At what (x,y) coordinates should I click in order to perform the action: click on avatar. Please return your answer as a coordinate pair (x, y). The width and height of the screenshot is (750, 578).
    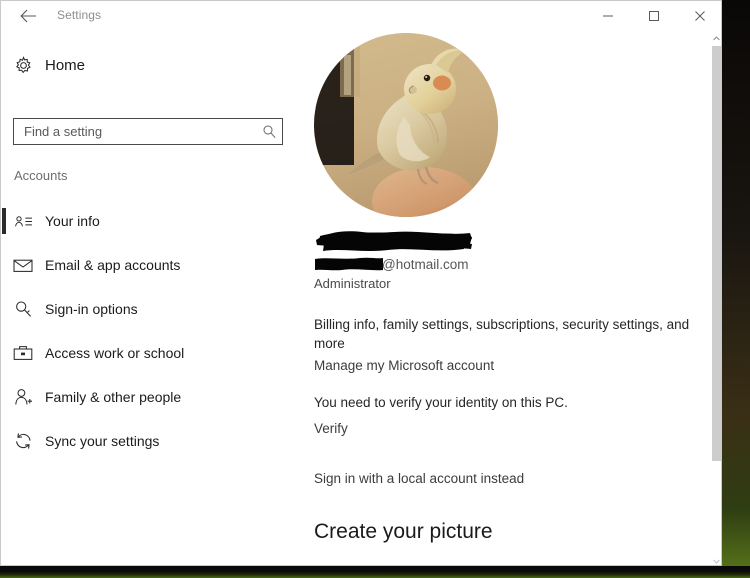
    Looking at the image, I should click on (406, 125).